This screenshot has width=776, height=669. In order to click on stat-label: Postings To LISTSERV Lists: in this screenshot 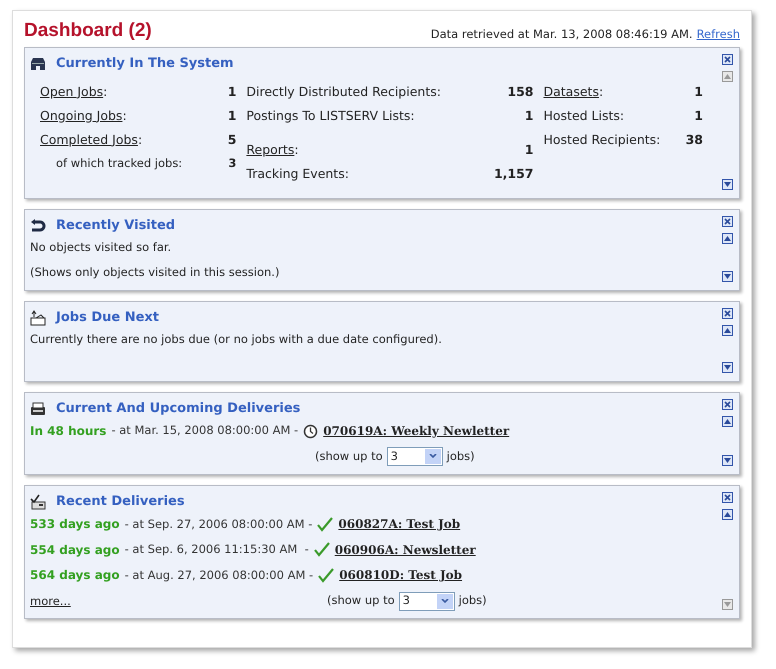, I will do `click(330, 115)`.